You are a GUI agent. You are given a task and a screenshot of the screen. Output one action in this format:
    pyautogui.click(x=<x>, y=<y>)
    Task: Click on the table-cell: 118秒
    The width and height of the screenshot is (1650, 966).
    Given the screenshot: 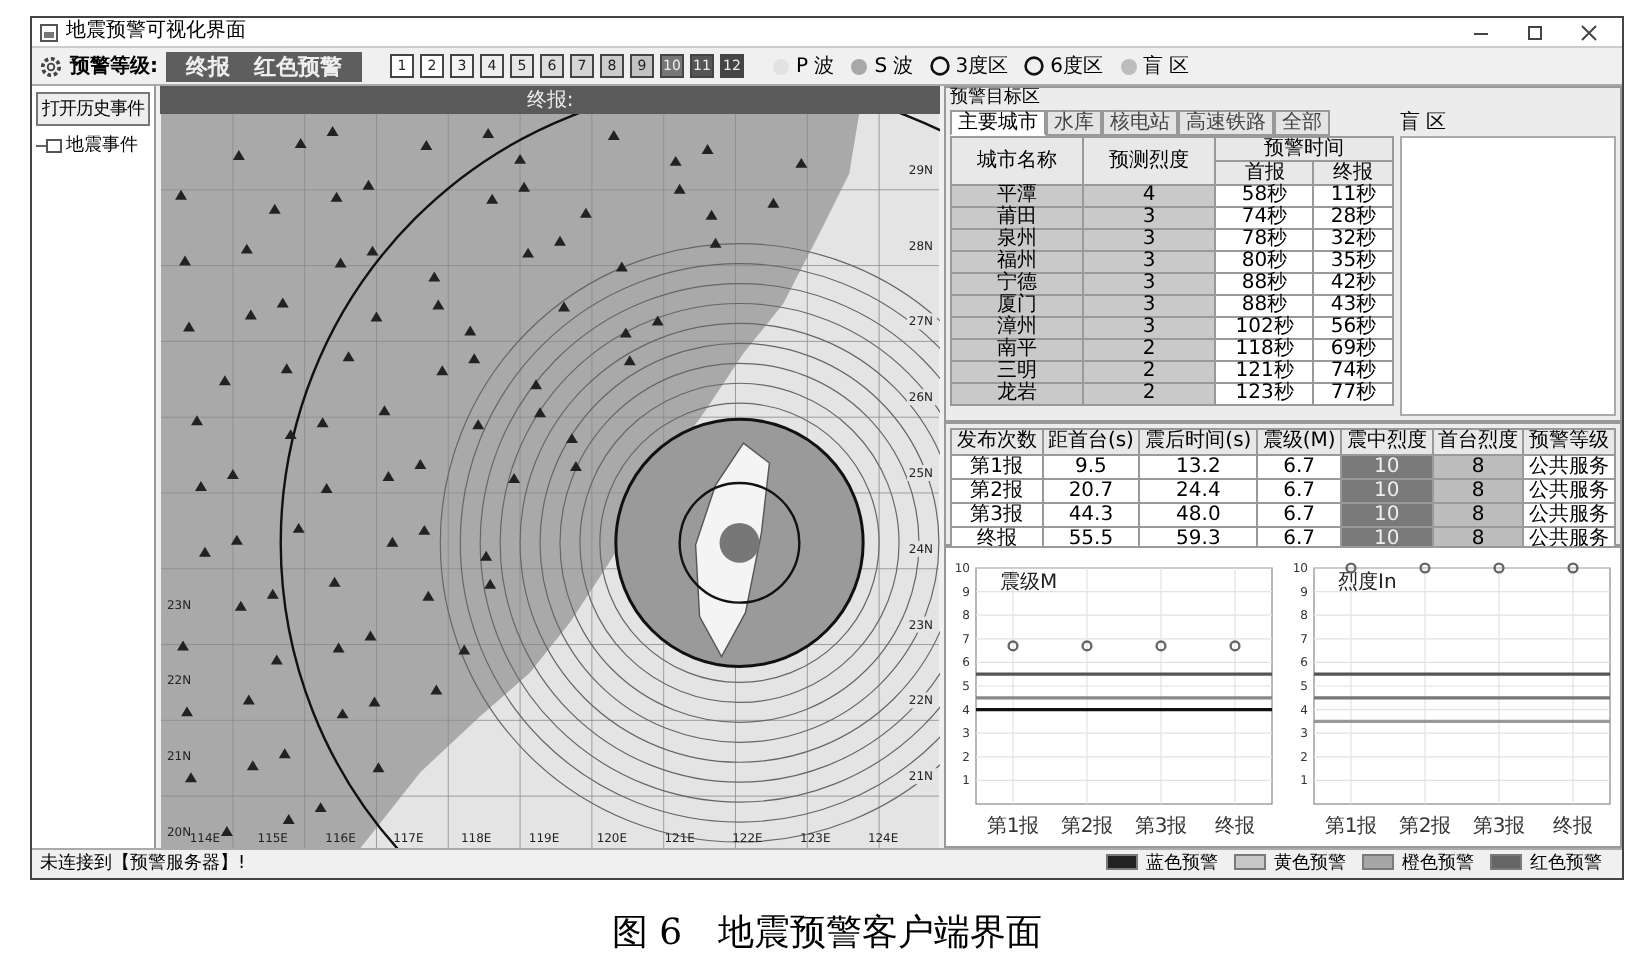 What is the action you would take?
    pyautogui.click(x=1264, y=350)
    